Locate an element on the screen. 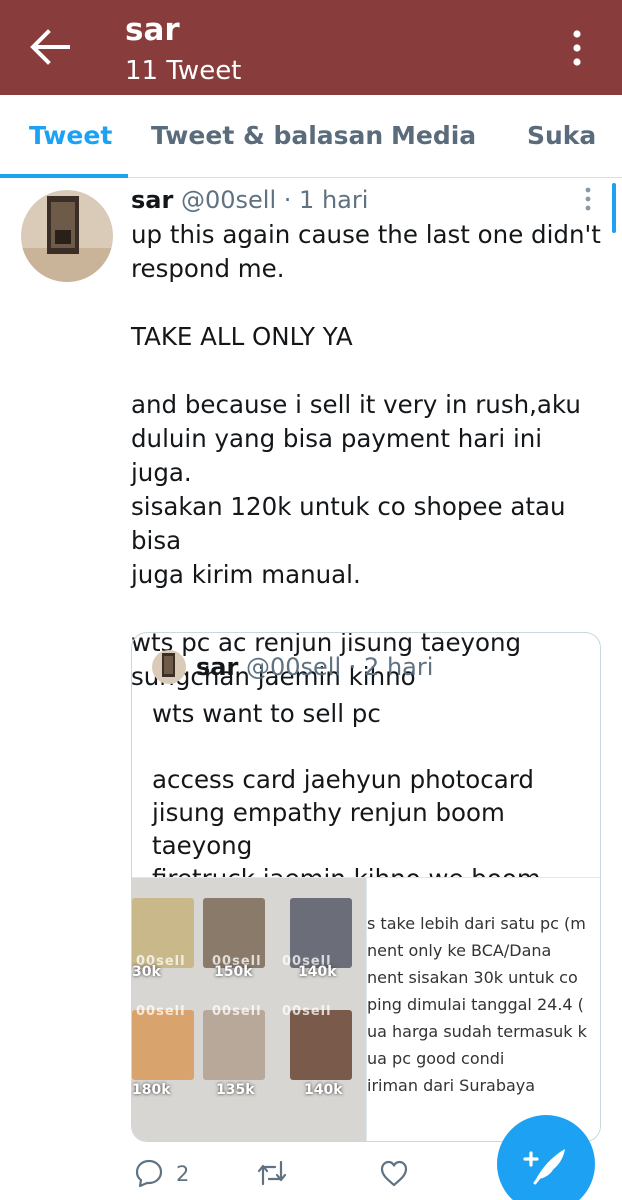 The width and height of the screenshot is (622, 1200). tweet-line: sisakan 120k untuk co shopee atau bisa is located at coordinates (348, 523).